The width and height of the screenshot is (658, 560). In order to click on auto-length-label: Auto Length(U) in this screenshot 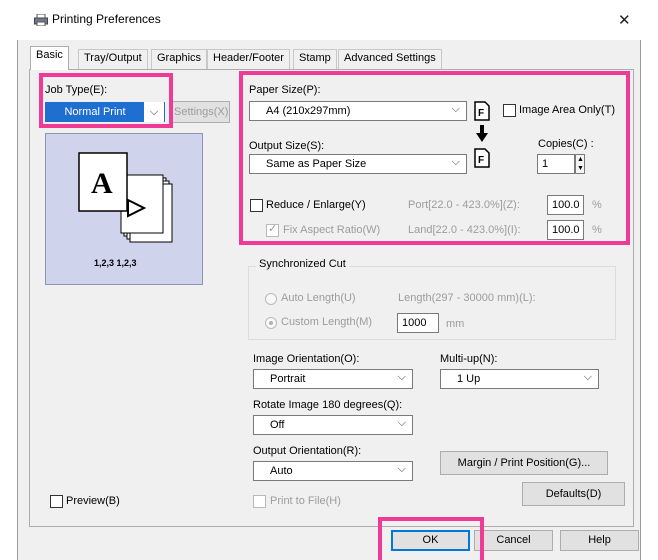, I will do `click(318, 298)`.